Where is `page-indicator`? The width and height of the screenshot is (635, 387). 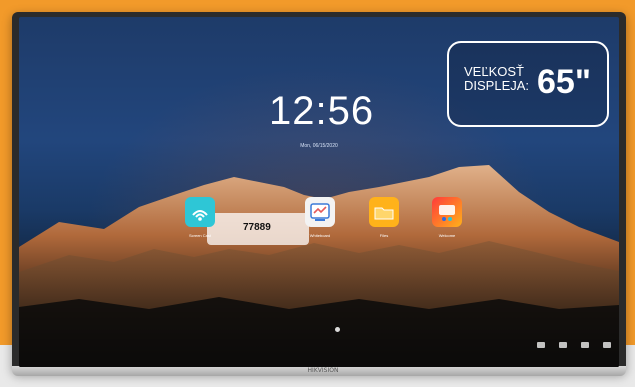
page-indicator is located at coordinates (337, 329).